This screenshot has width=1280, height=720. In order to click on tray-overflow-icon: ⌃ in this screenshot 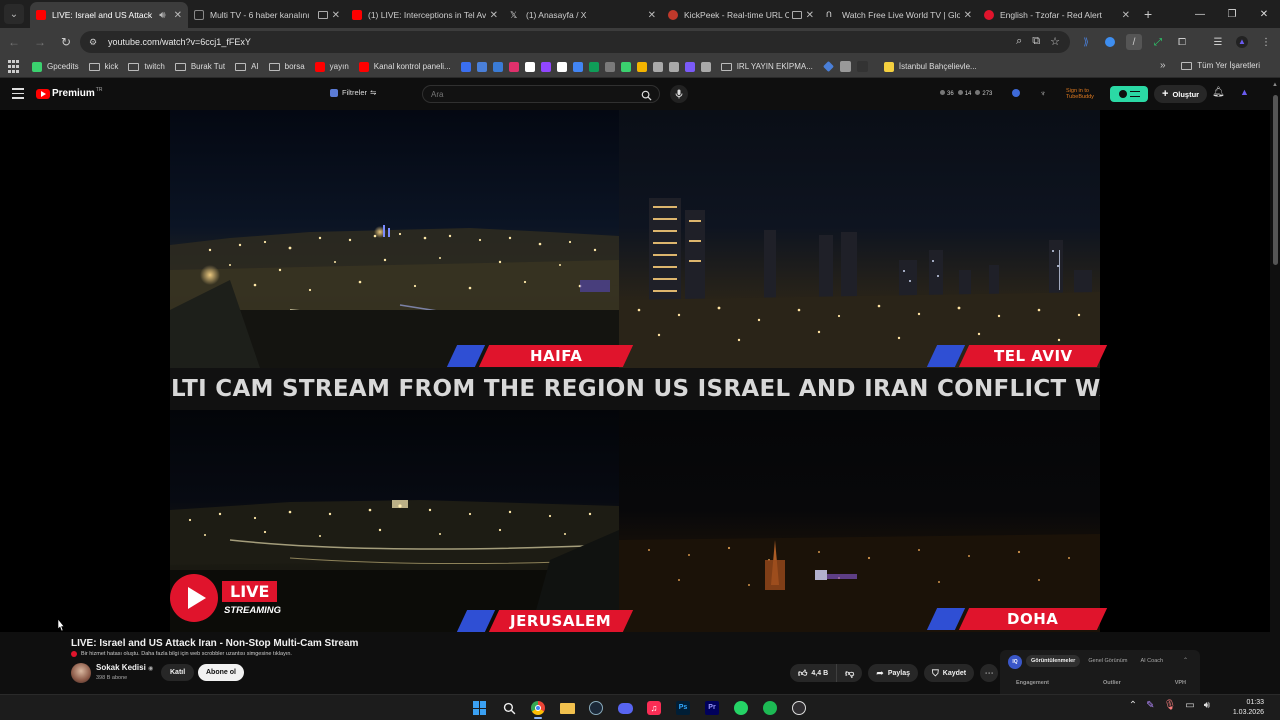, I will do `click(1133, 705)`.